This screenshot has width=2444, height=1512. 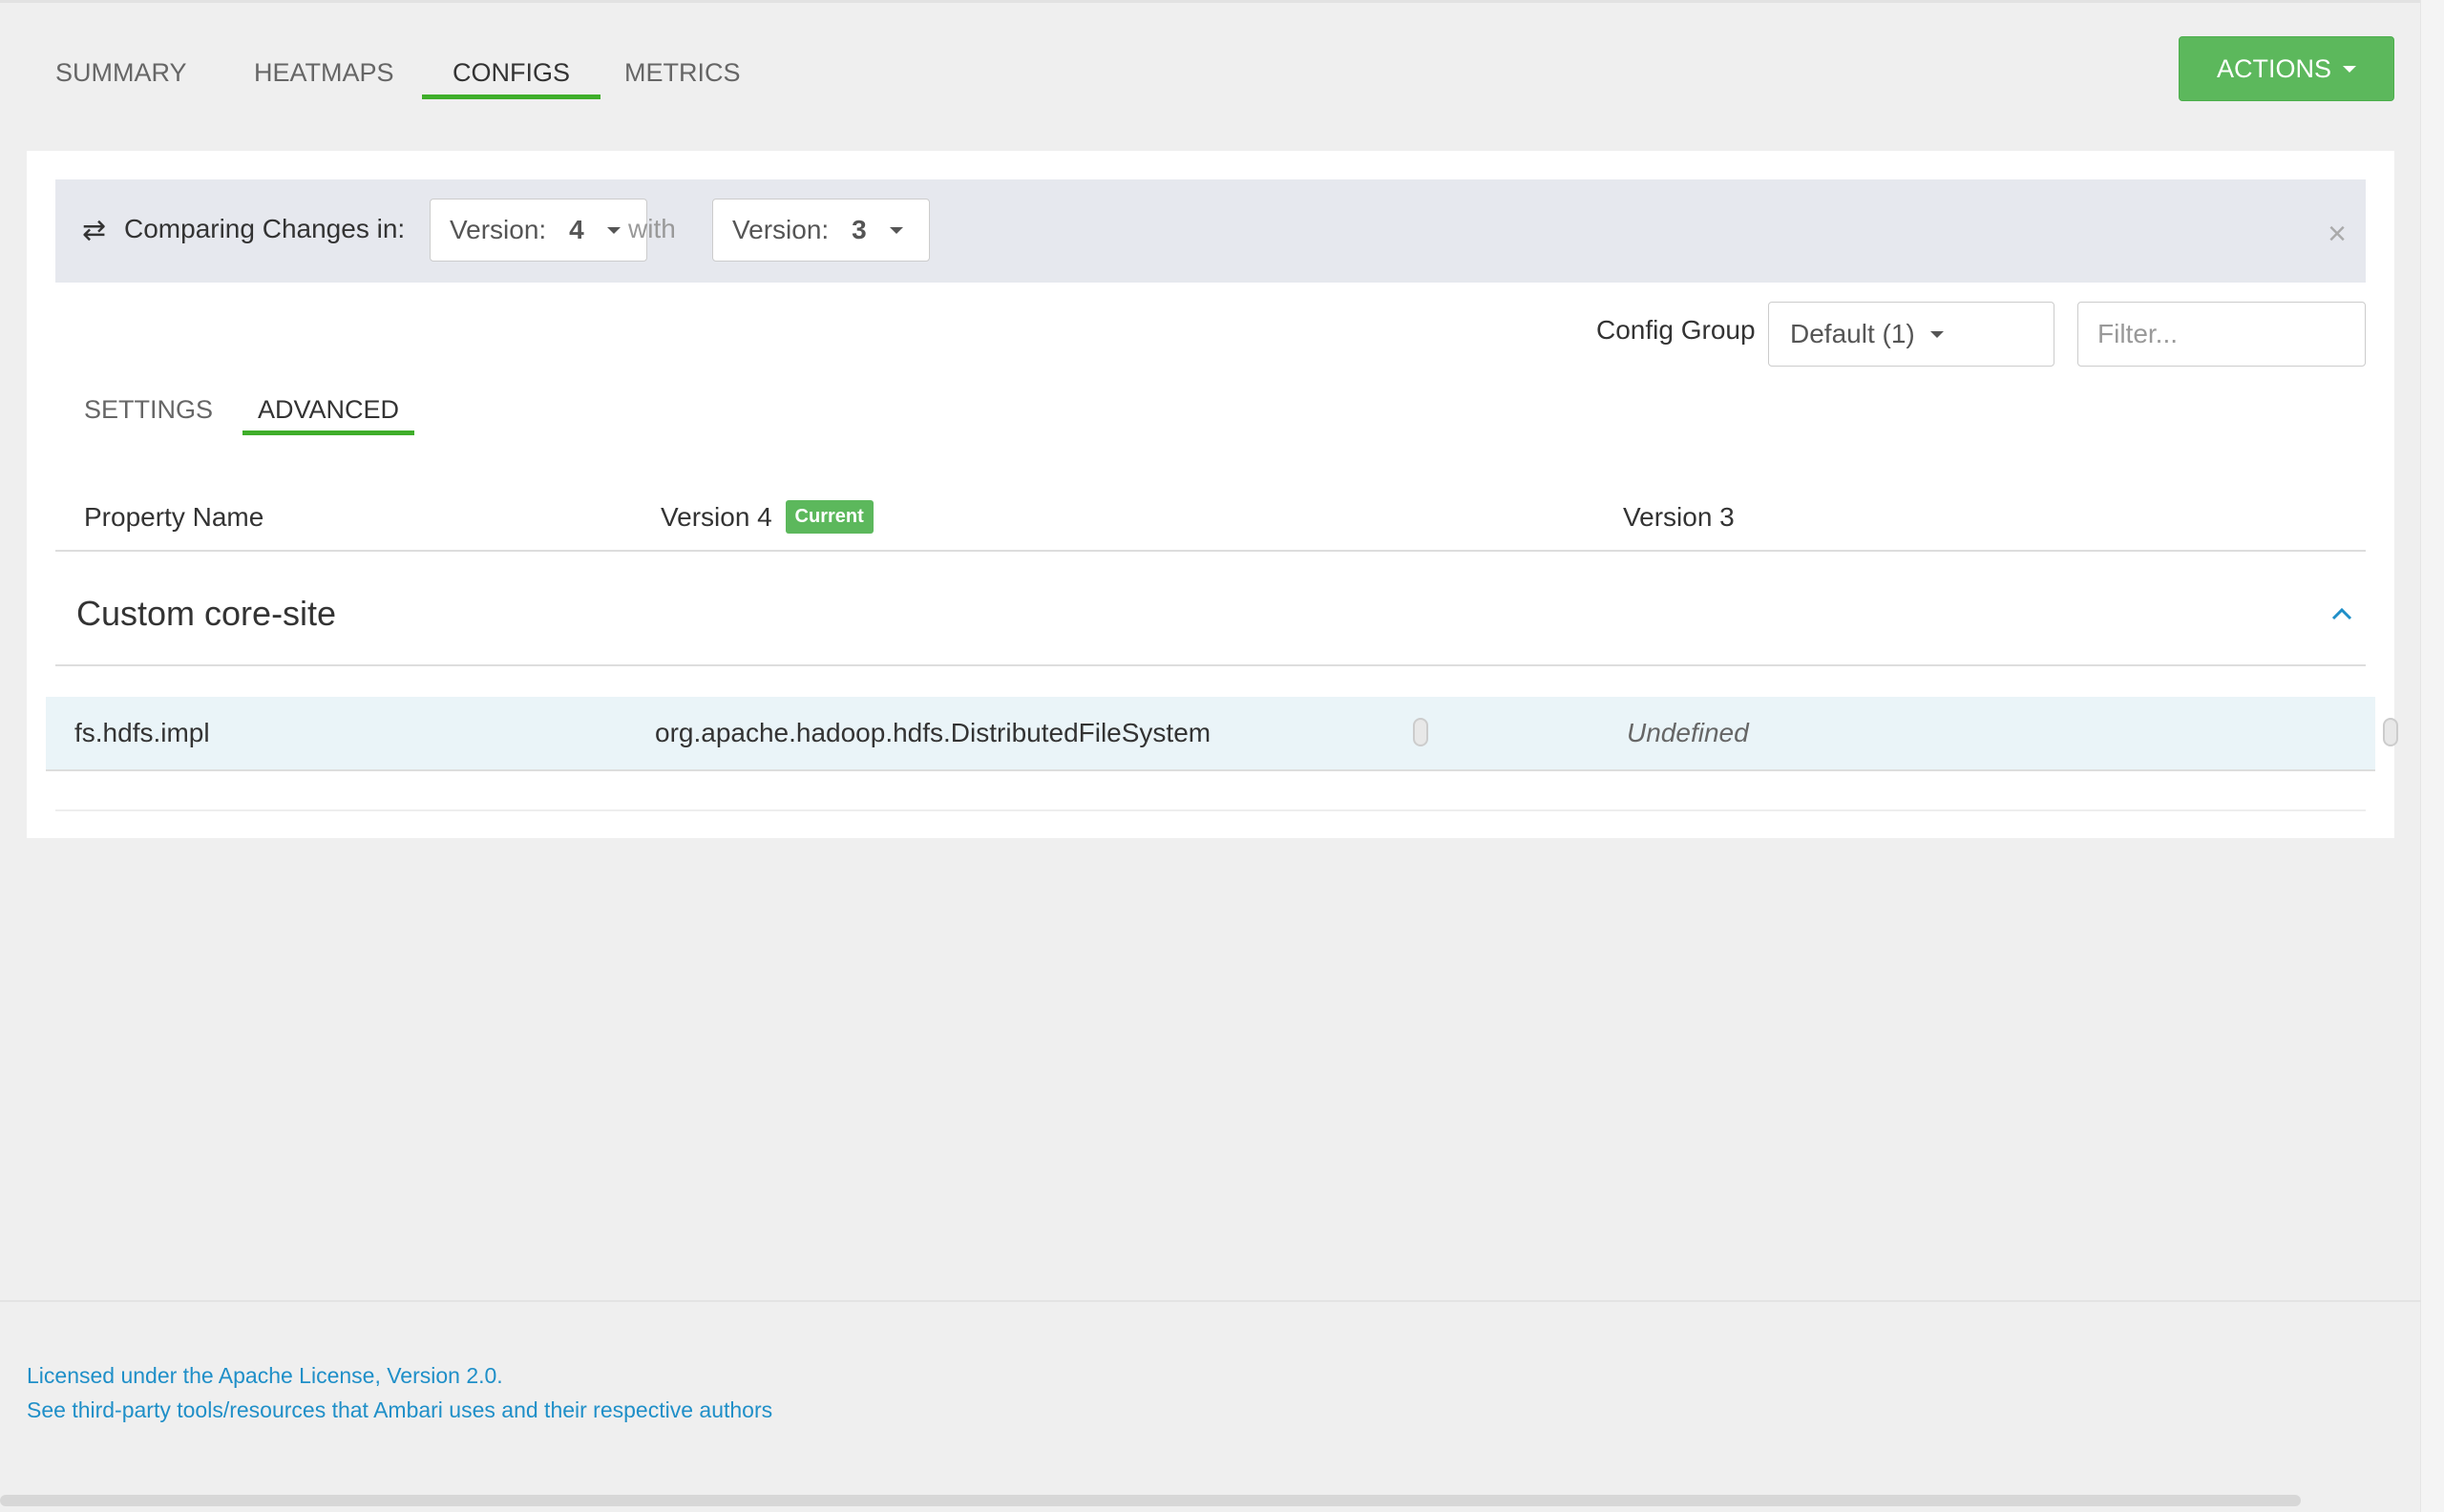 I want to click on right-version-select: Version: 3, so click(x=821, y=231).